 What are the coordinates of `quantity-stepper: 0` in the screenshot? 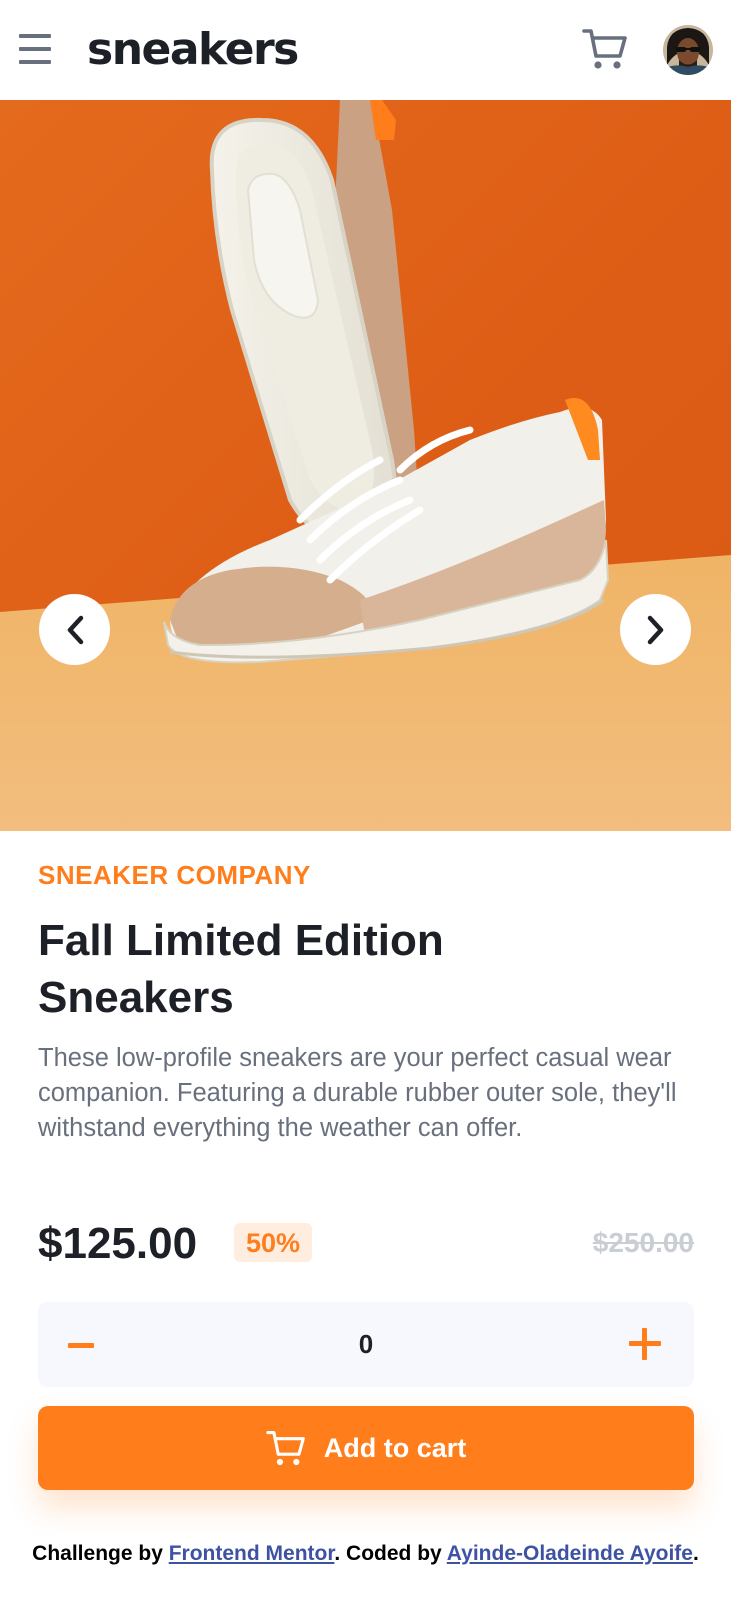 It's located at (366, 1344).